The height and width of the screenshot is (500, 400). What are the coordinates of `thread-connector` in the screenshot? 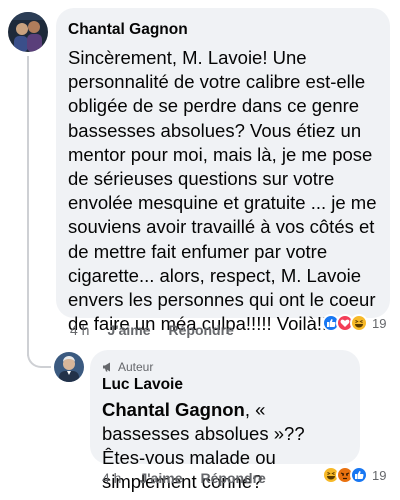 It's located at (39, 354).